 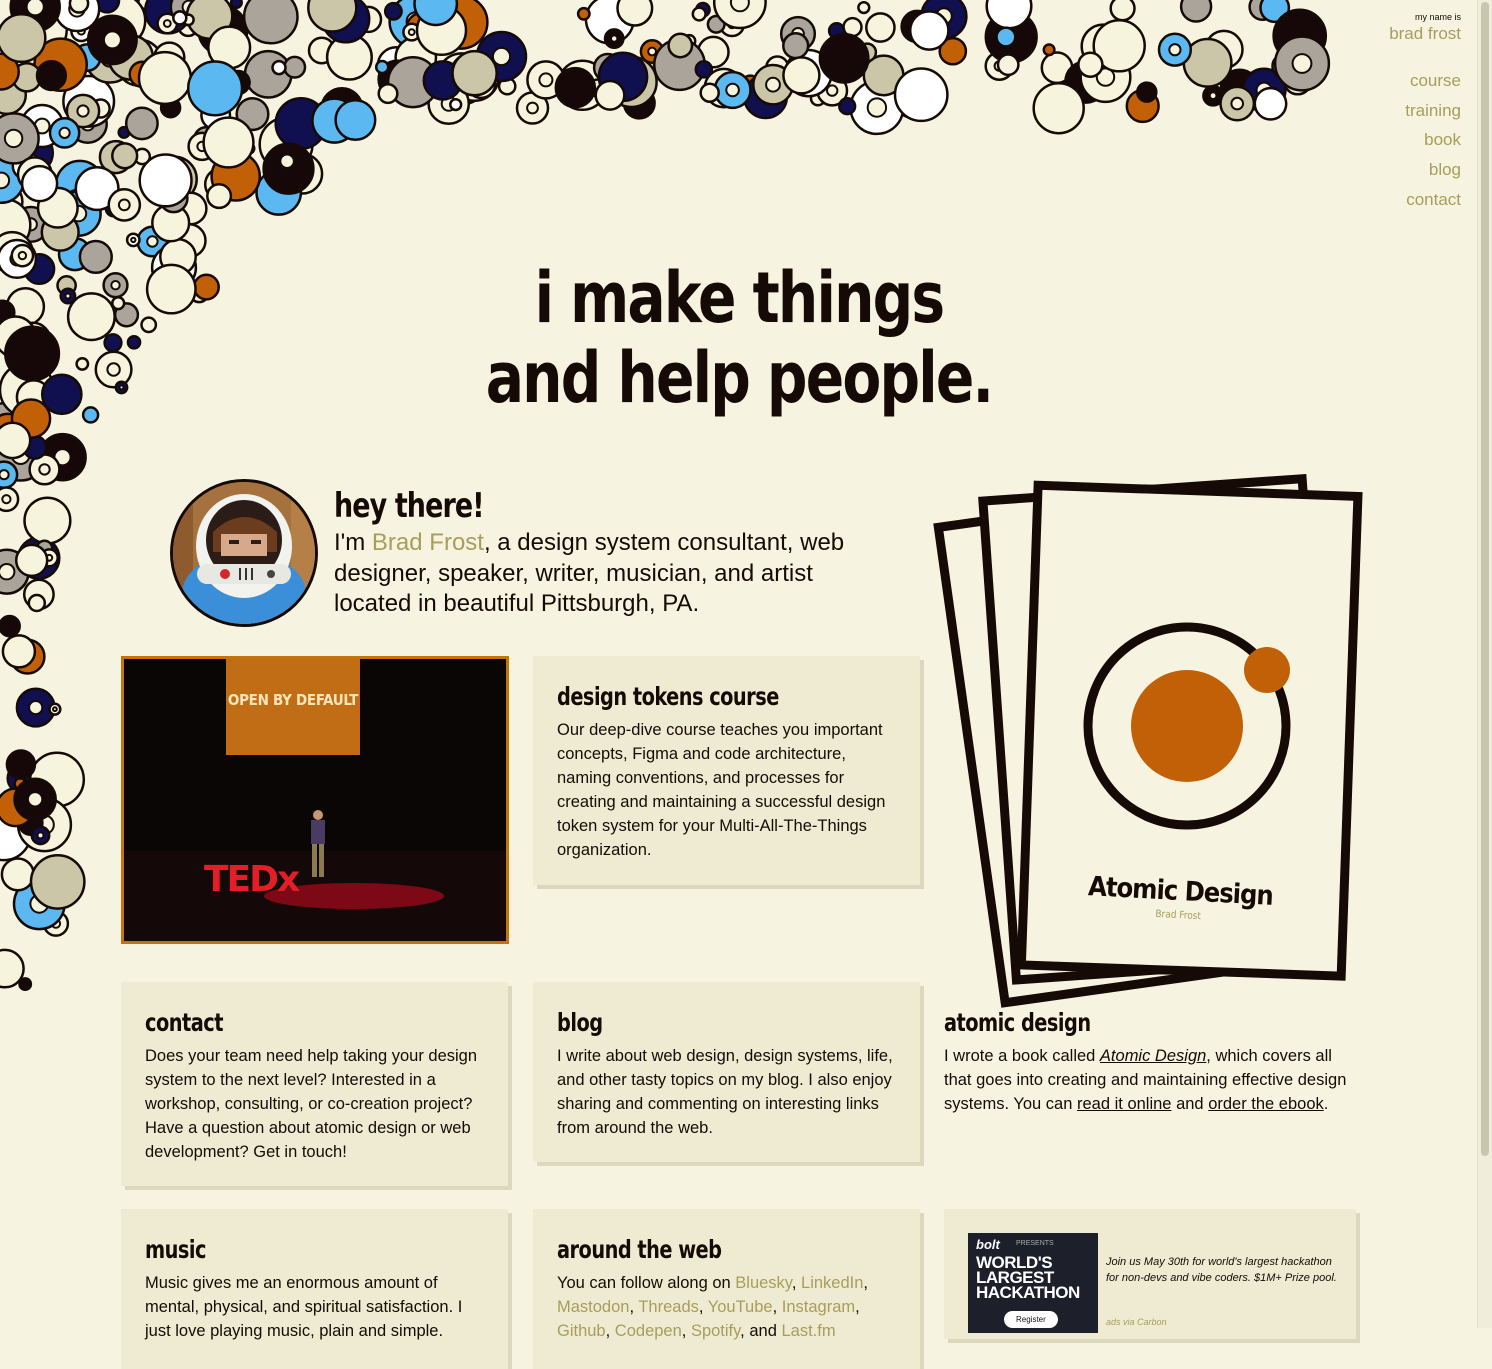 What do you see at coordinates (832, 1283) in the screenshot?
I see `link-linkedin: LinkedIn` at bounding box center [832, 1283].